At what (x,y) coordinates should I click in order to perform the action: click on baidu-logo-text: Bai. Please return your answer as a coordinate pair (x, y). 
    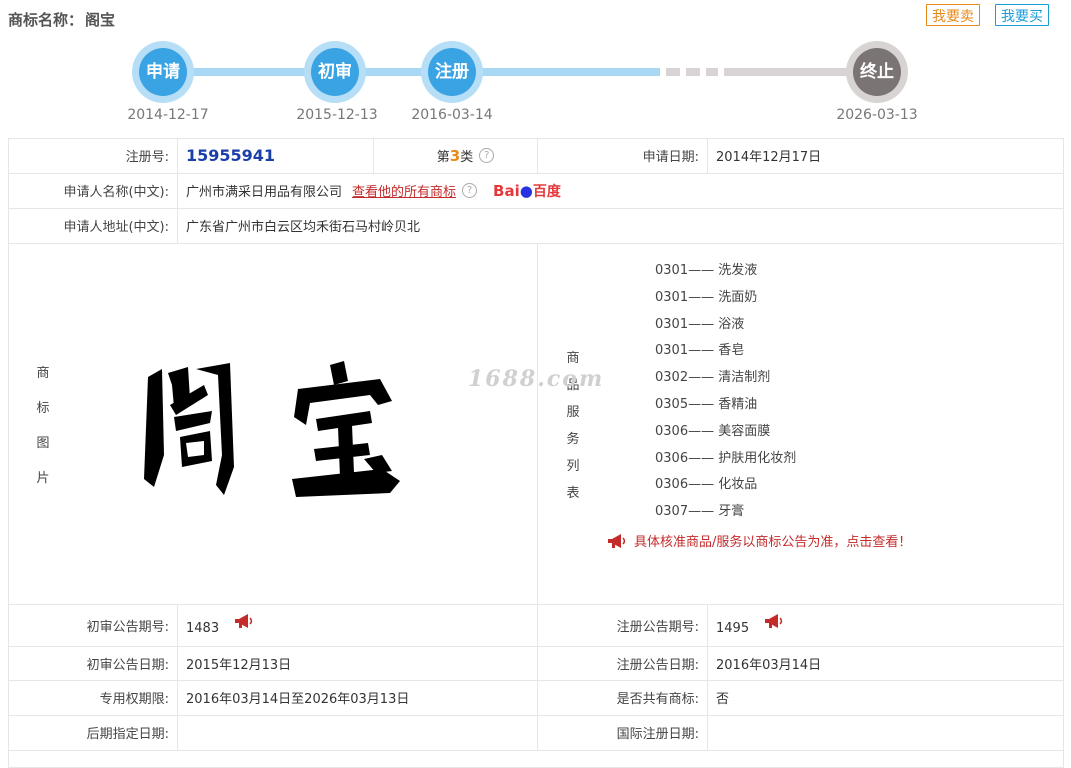
    Looking at the image, I should click on (506, 190).